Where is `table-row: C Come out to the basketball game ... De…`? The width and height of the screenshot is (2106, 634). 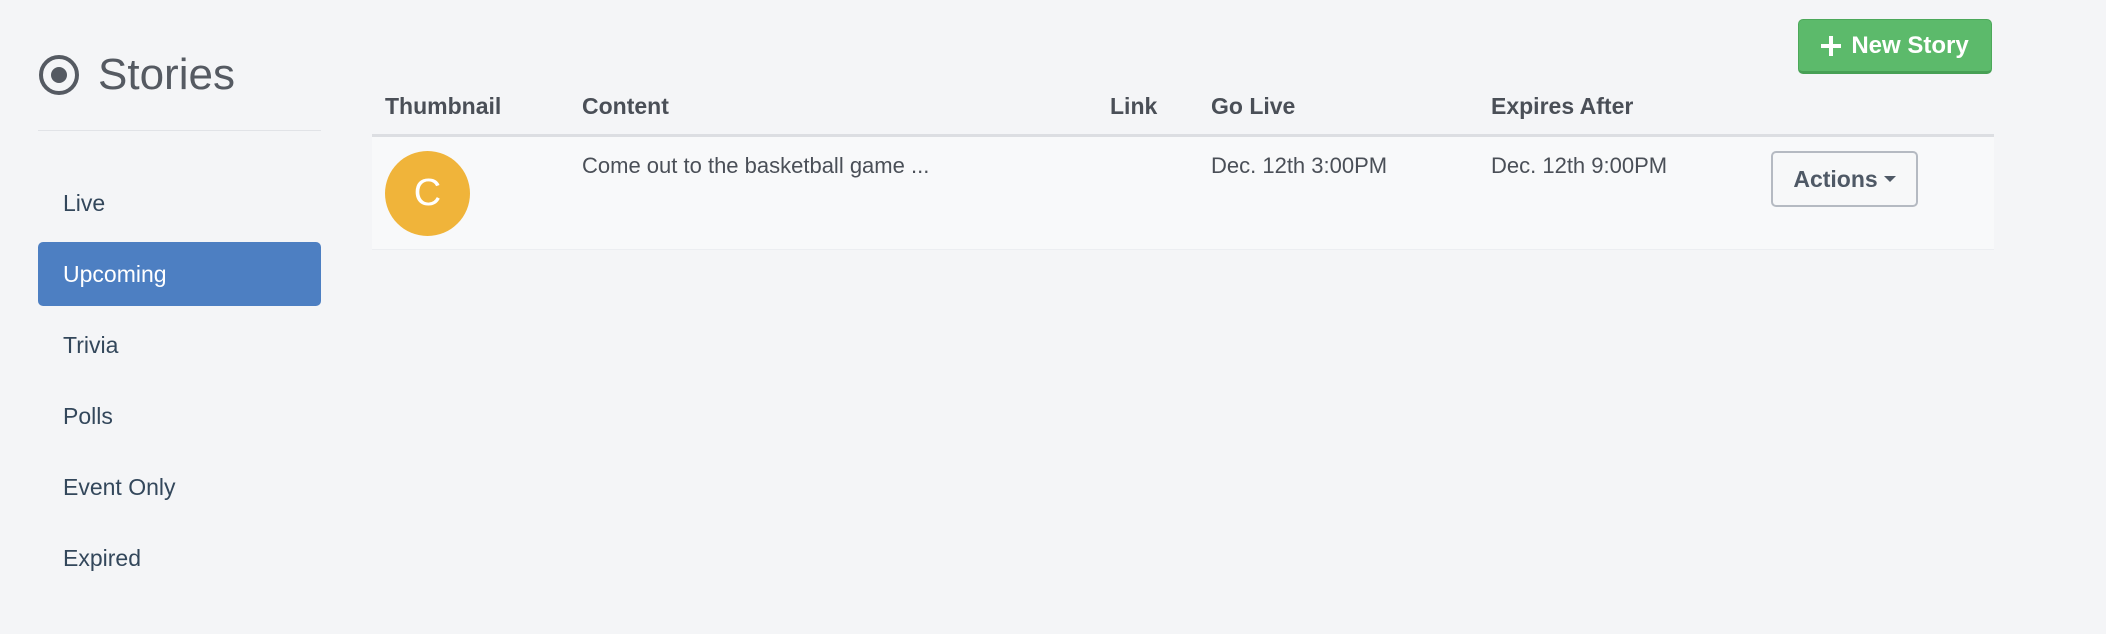 table-row: C Come out to the basketball game ... De… is located at coordinates (1183, 193).